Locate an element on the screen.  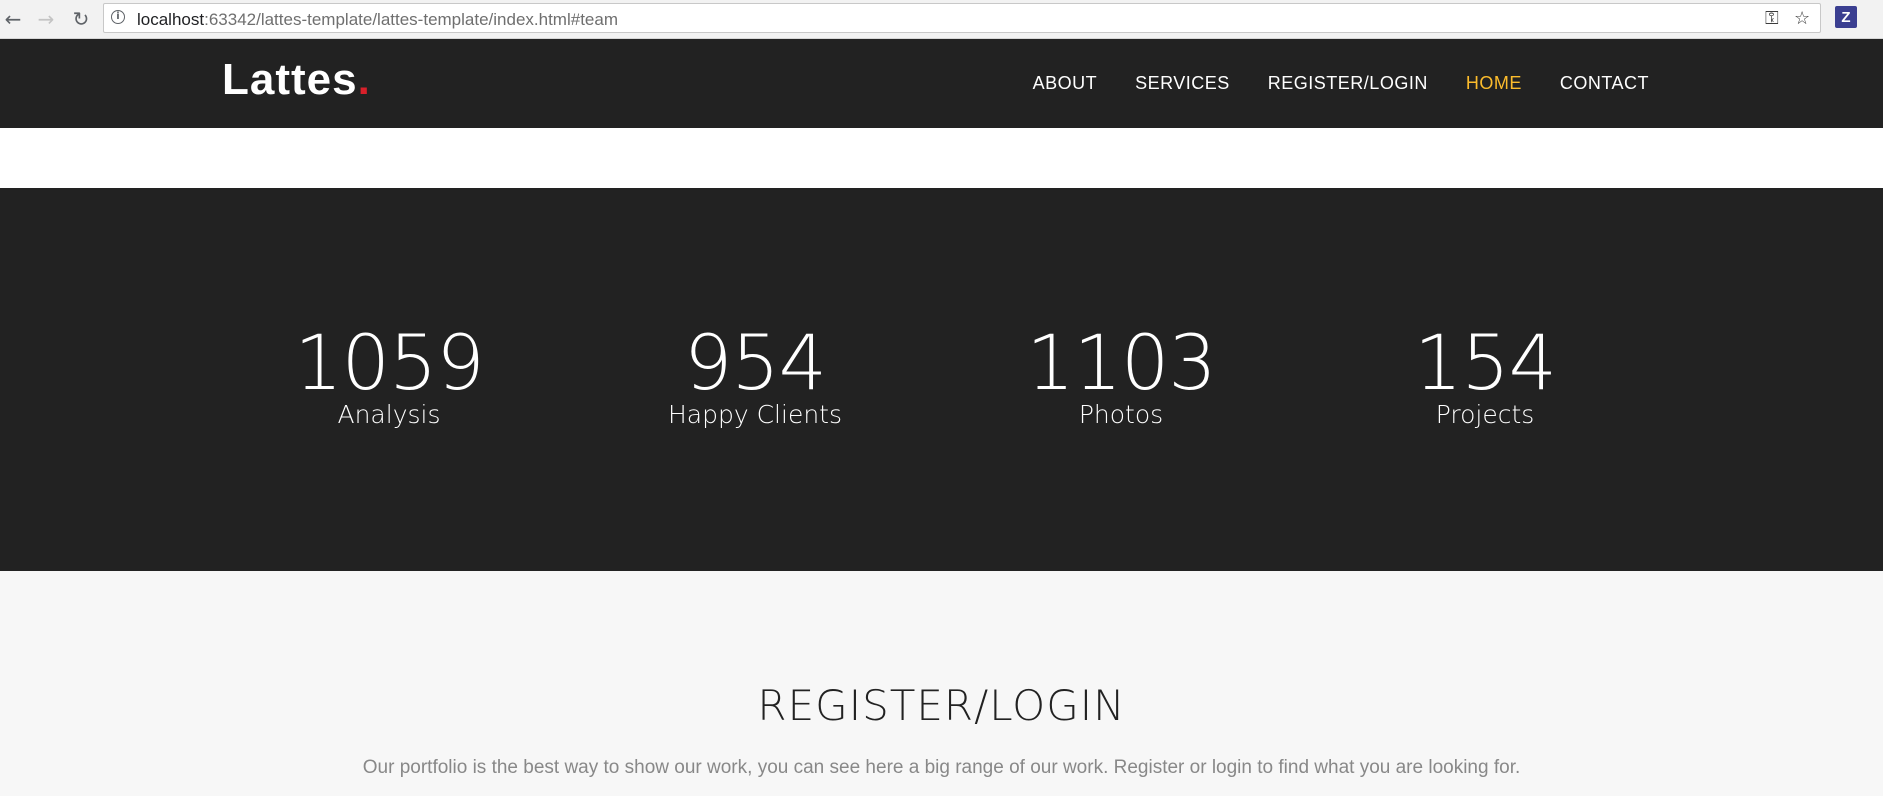
extension-icon: Z is located at coordinates (1846, 17).